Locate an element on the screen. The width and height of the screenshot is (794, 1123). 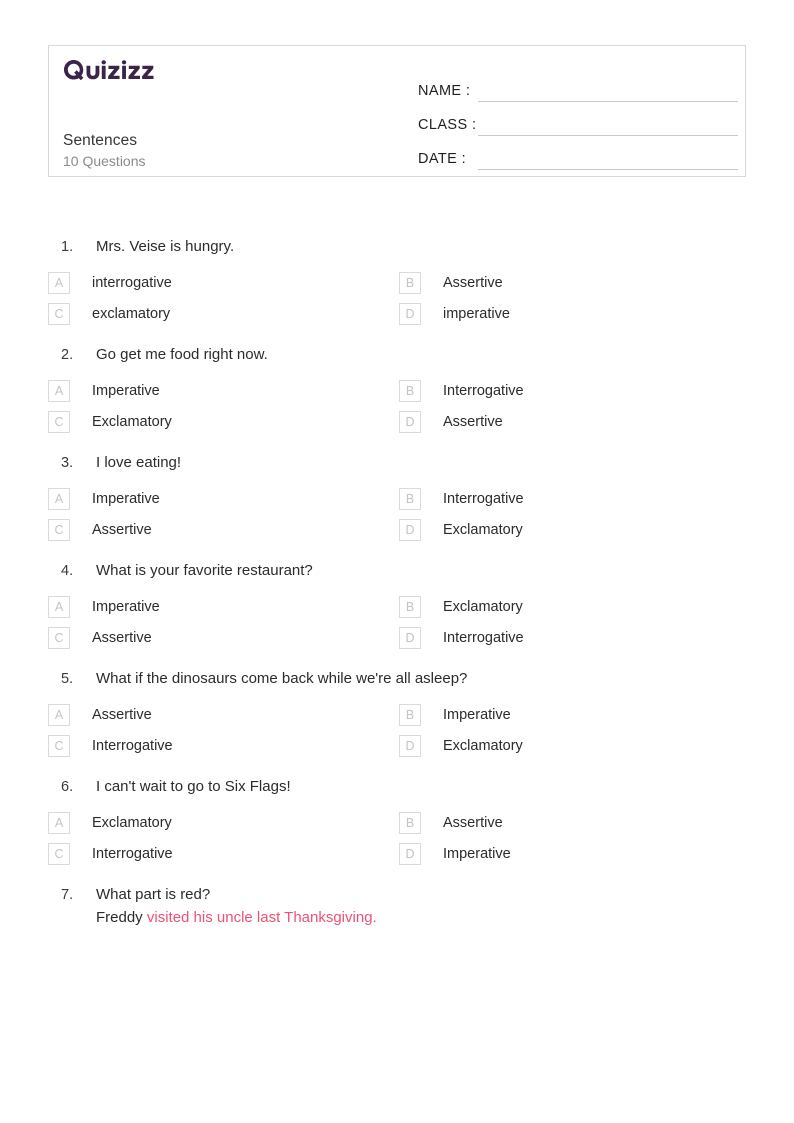
name-field-row: NAME : is located at coordinates (578, 85).